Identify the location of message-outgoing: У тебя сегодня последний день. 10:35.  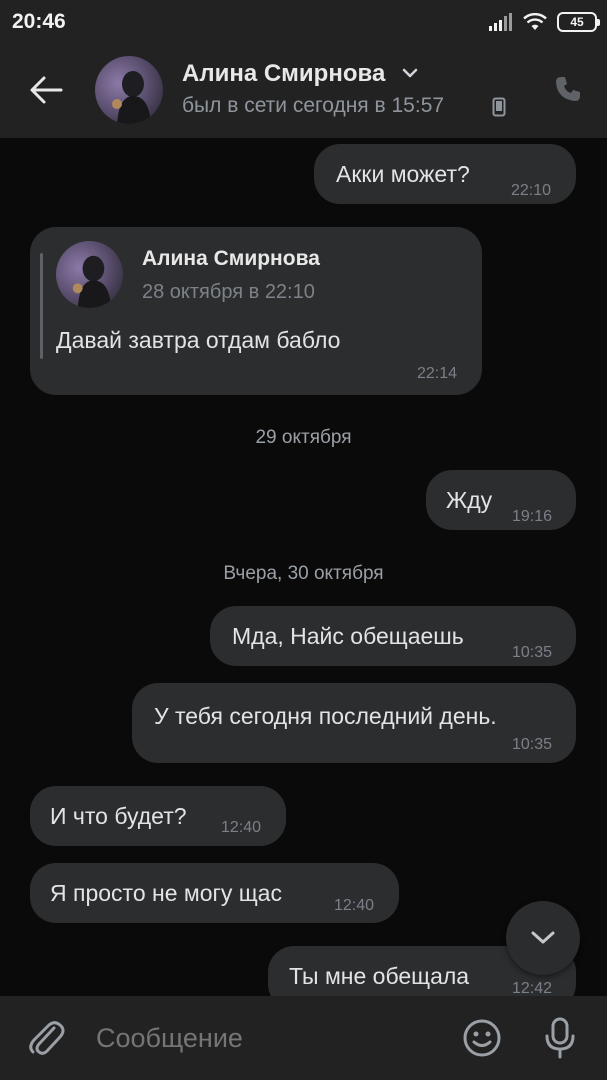
(354, 723).